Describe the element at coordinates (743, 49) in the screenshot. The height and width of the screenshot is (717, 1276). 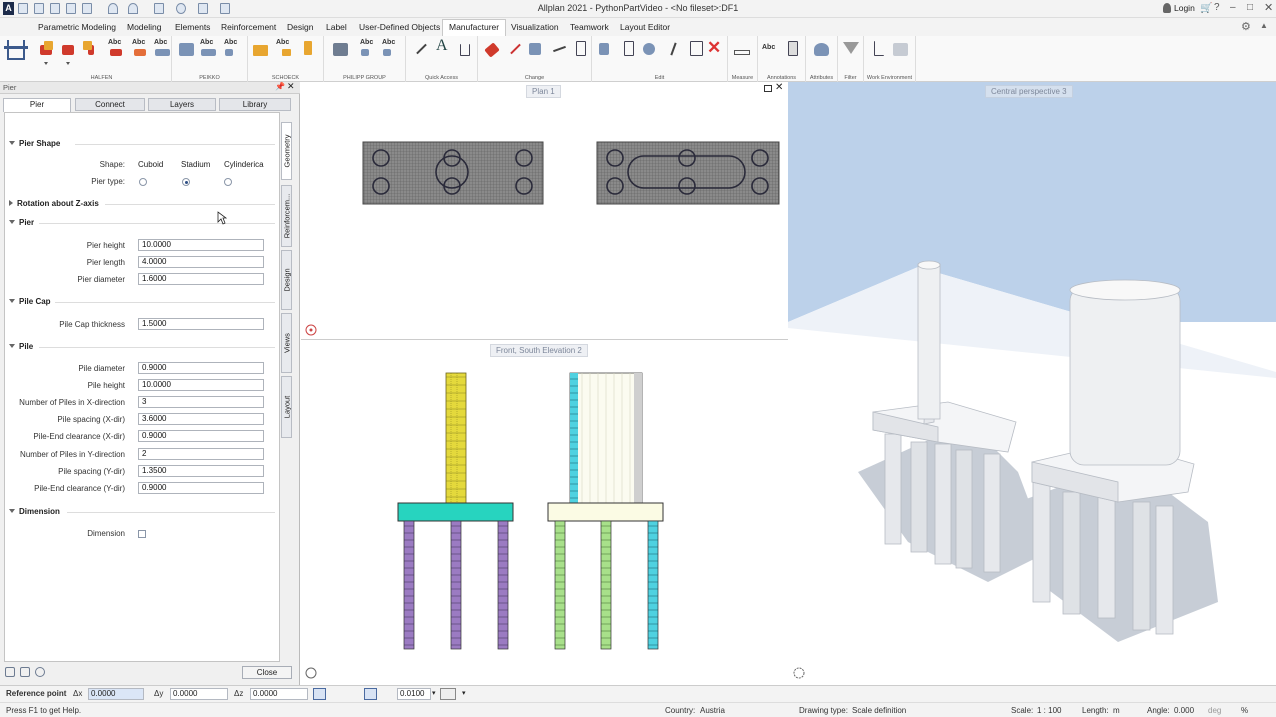
I see `measure-icon` at that location.